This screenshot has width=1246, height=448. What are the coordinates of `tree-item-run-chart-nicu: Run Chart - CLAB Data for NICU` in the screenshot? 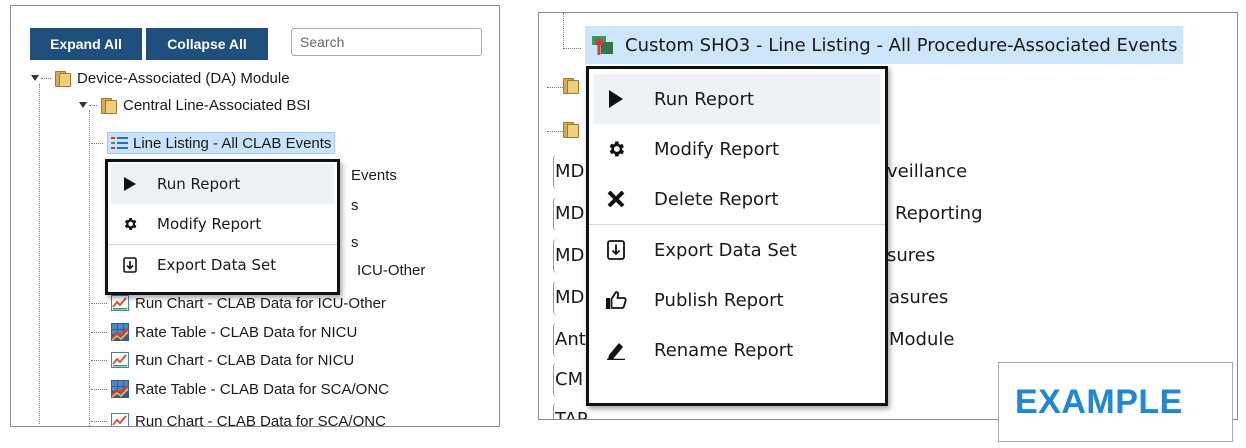 It's located at (222, 360).